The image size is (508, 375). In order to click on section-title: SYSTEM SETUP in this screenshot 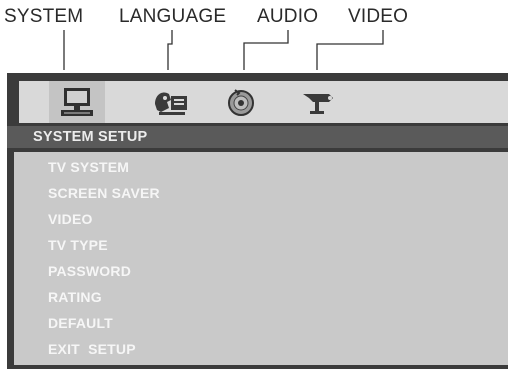, I will do `click(257, 137)`.